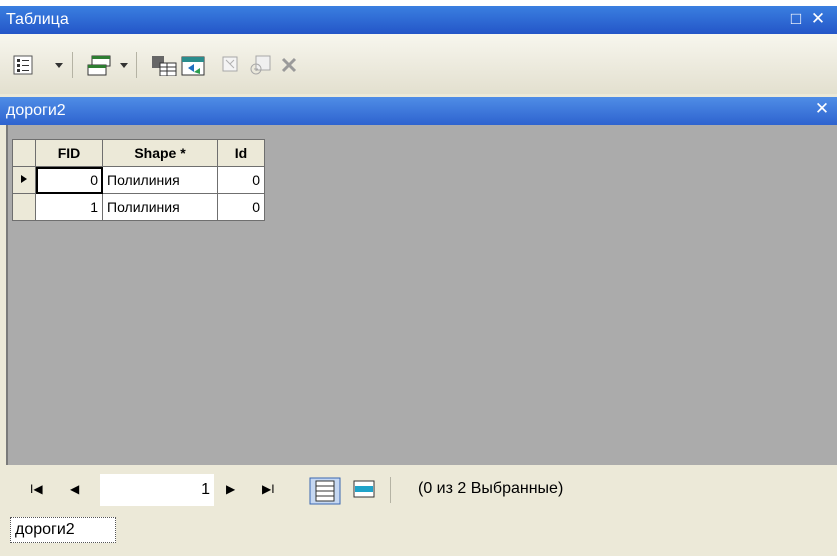  Describe the element at coordinates (491, 488) in the screenshot. I see `selection-status: (0 из 2 Выбранные)` at that location.